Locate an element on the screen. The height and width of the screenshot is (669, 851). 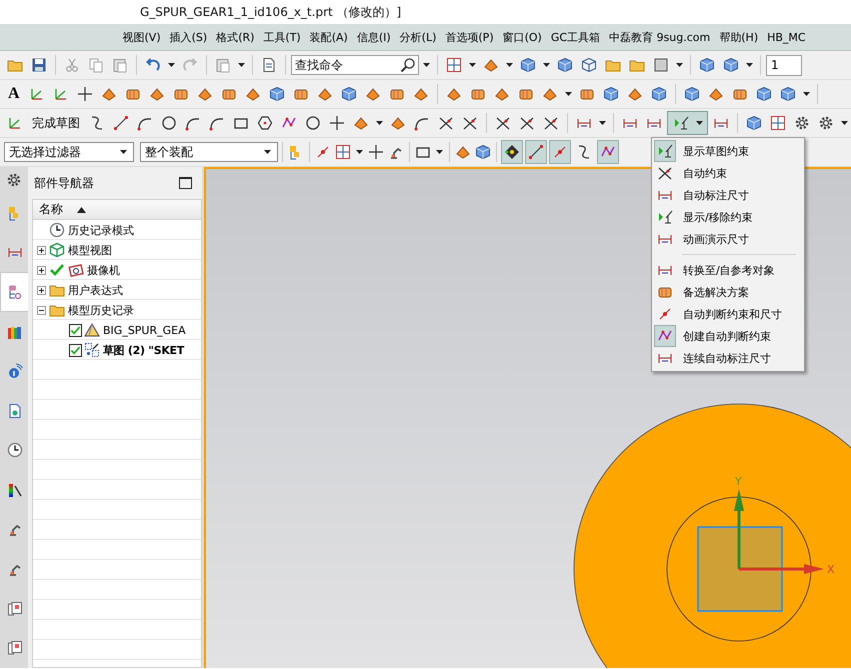
tree-item-label: 草图 (2) "SKET is located at coordinates (143, 350).